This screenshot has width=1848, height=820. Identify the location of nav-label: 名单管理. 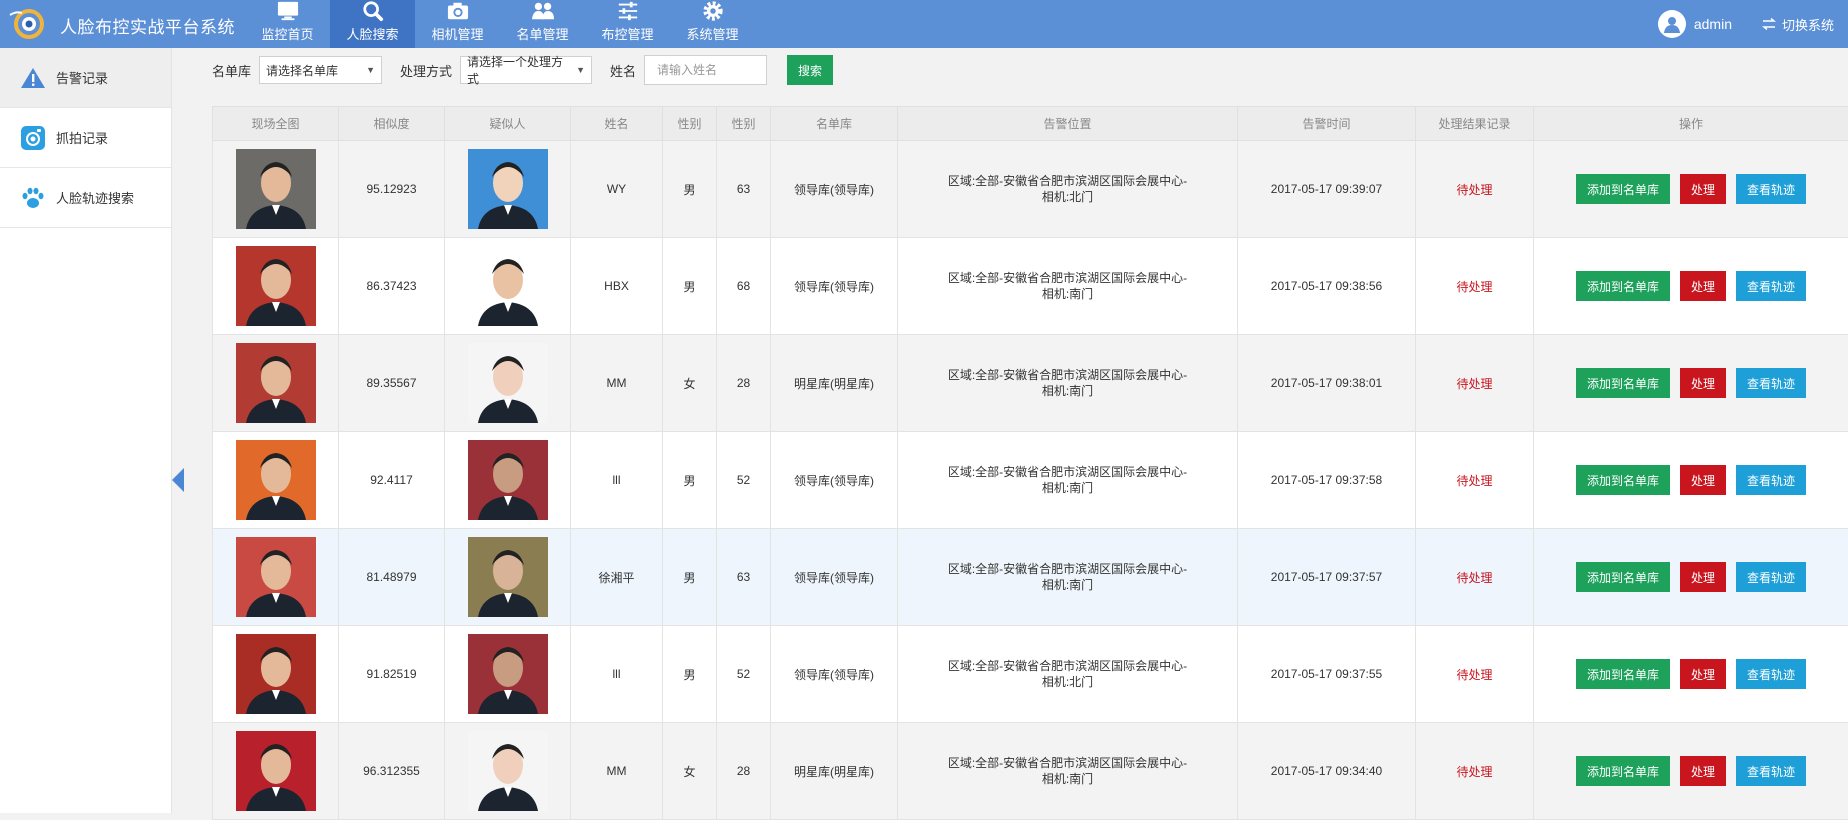
(542, 33).